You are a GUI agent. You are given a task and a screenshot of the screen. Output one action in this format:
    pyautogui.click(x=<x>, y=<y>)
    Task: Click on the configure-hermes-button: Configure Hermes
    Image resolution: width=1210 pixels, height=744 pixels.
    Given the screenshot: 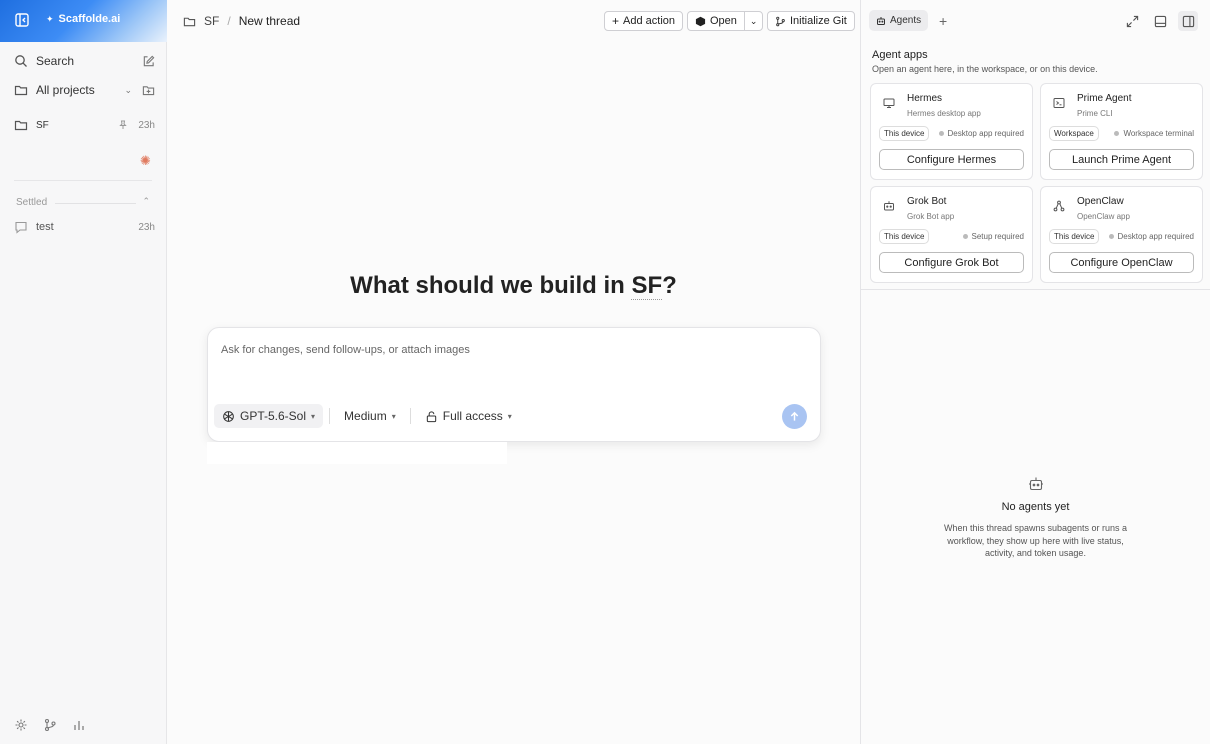 What is the action you would take?
    pyautogui.click(x=951, y=159)
    